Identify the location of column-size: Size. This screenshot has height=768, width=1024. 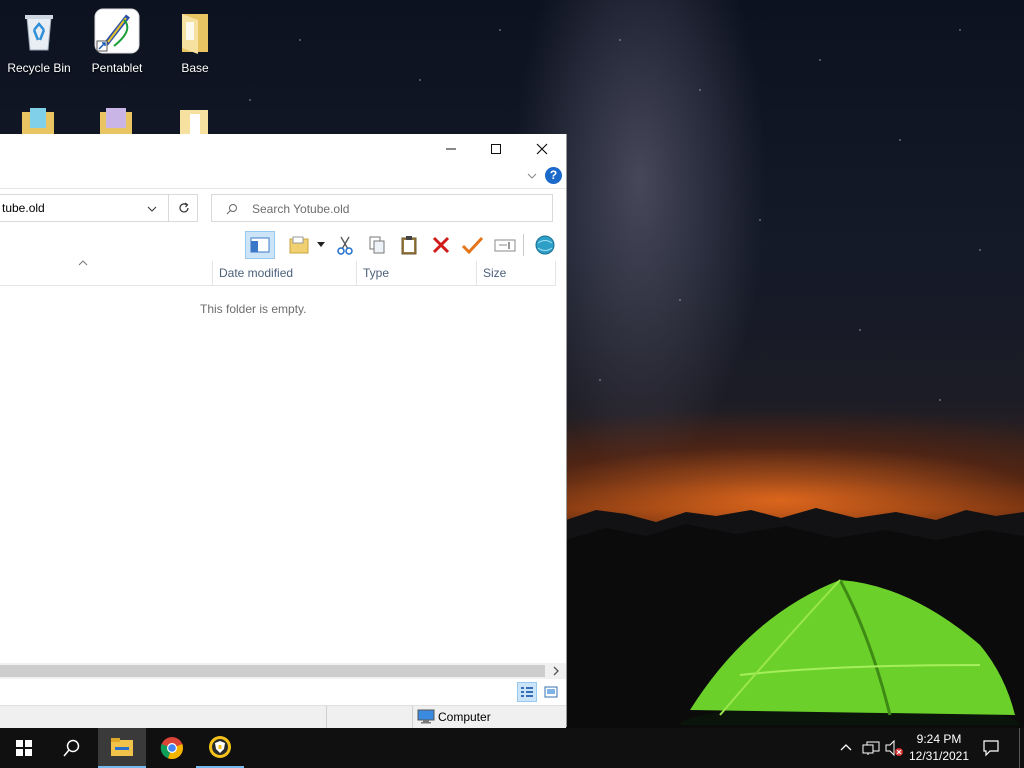
(516, 273).